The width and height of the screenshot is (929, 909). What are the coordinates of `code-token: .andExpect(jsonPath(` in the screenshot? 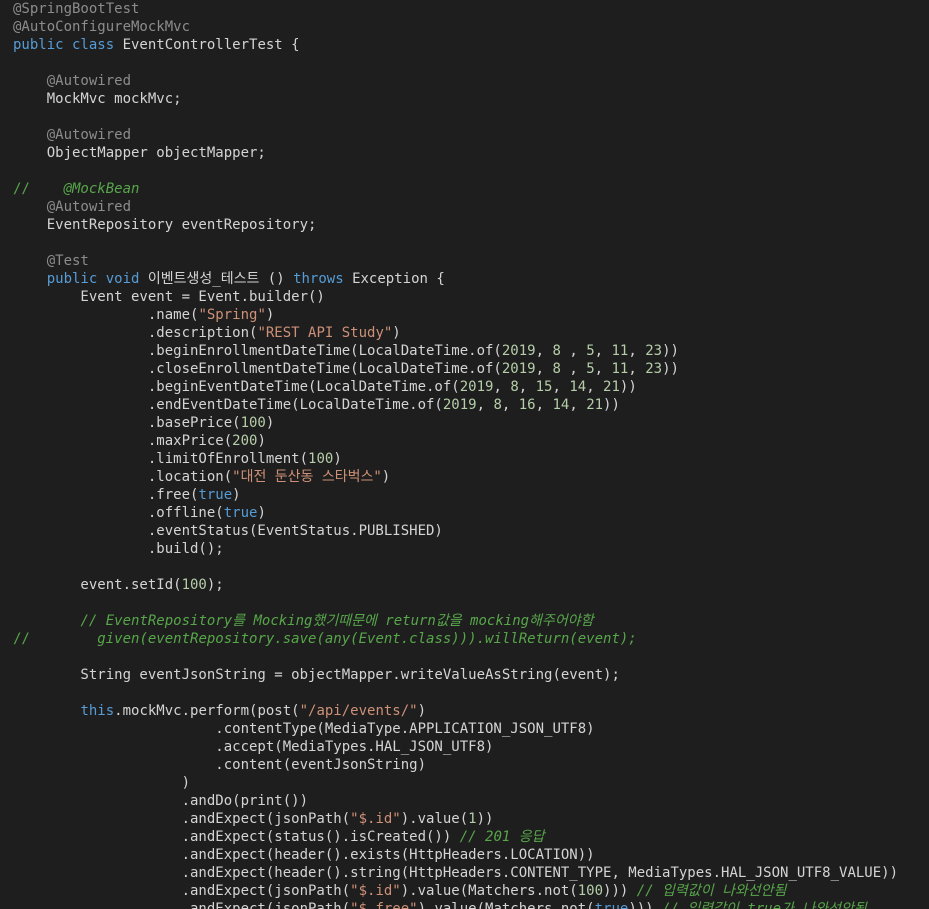 It's located at (182, 891).